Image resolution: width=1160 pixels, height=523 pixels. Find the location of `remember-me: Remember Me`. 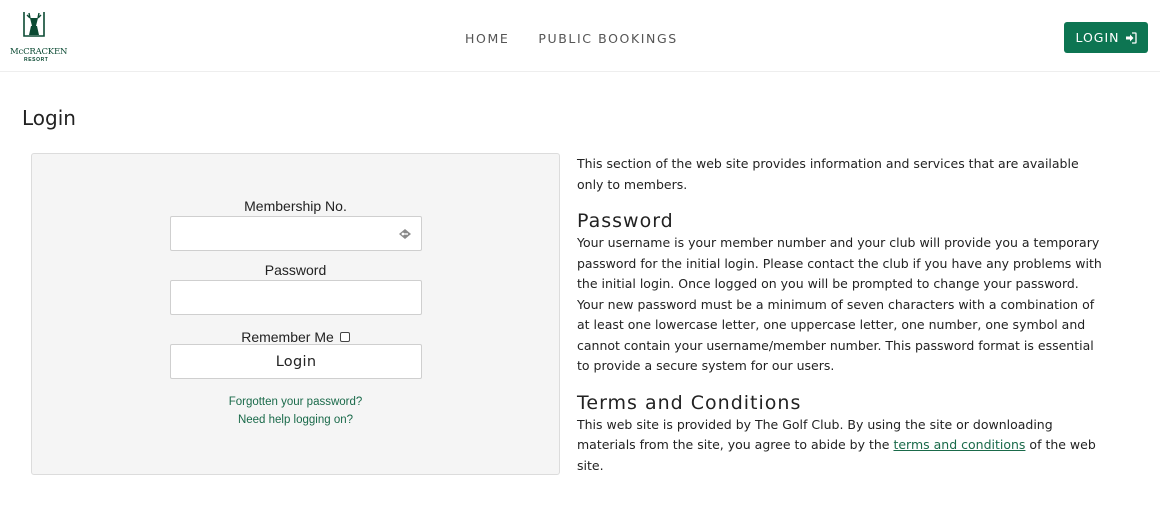

remember-me: Remember Me is located at coordinates (295, 337).